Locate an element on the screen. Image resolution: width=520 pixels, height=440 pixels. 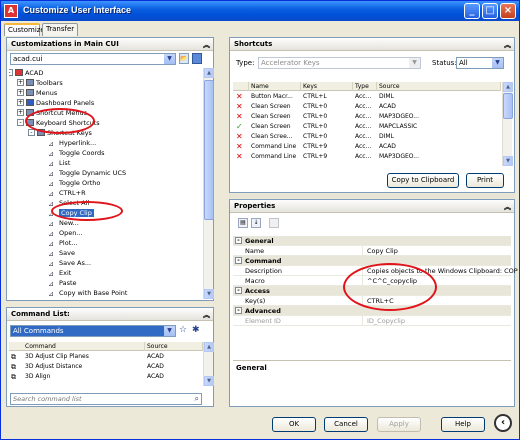
sort-alphabetical-icon: ↓ is located at coordinates (256, 223).